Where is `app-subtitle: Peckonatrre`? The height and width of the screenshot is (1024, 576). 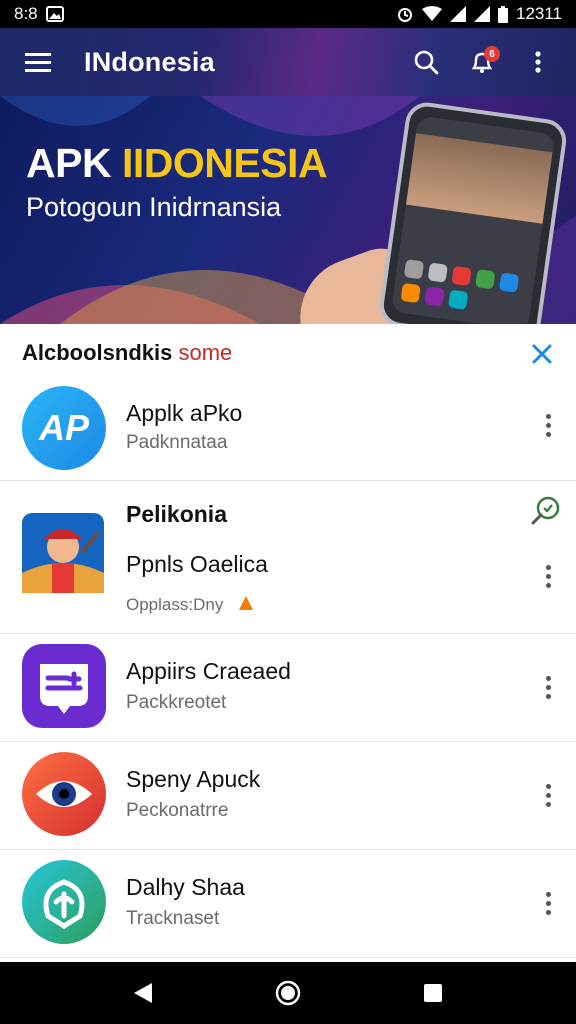
app-subtitle: Peckonatrre is located at coordinates (177, 810).